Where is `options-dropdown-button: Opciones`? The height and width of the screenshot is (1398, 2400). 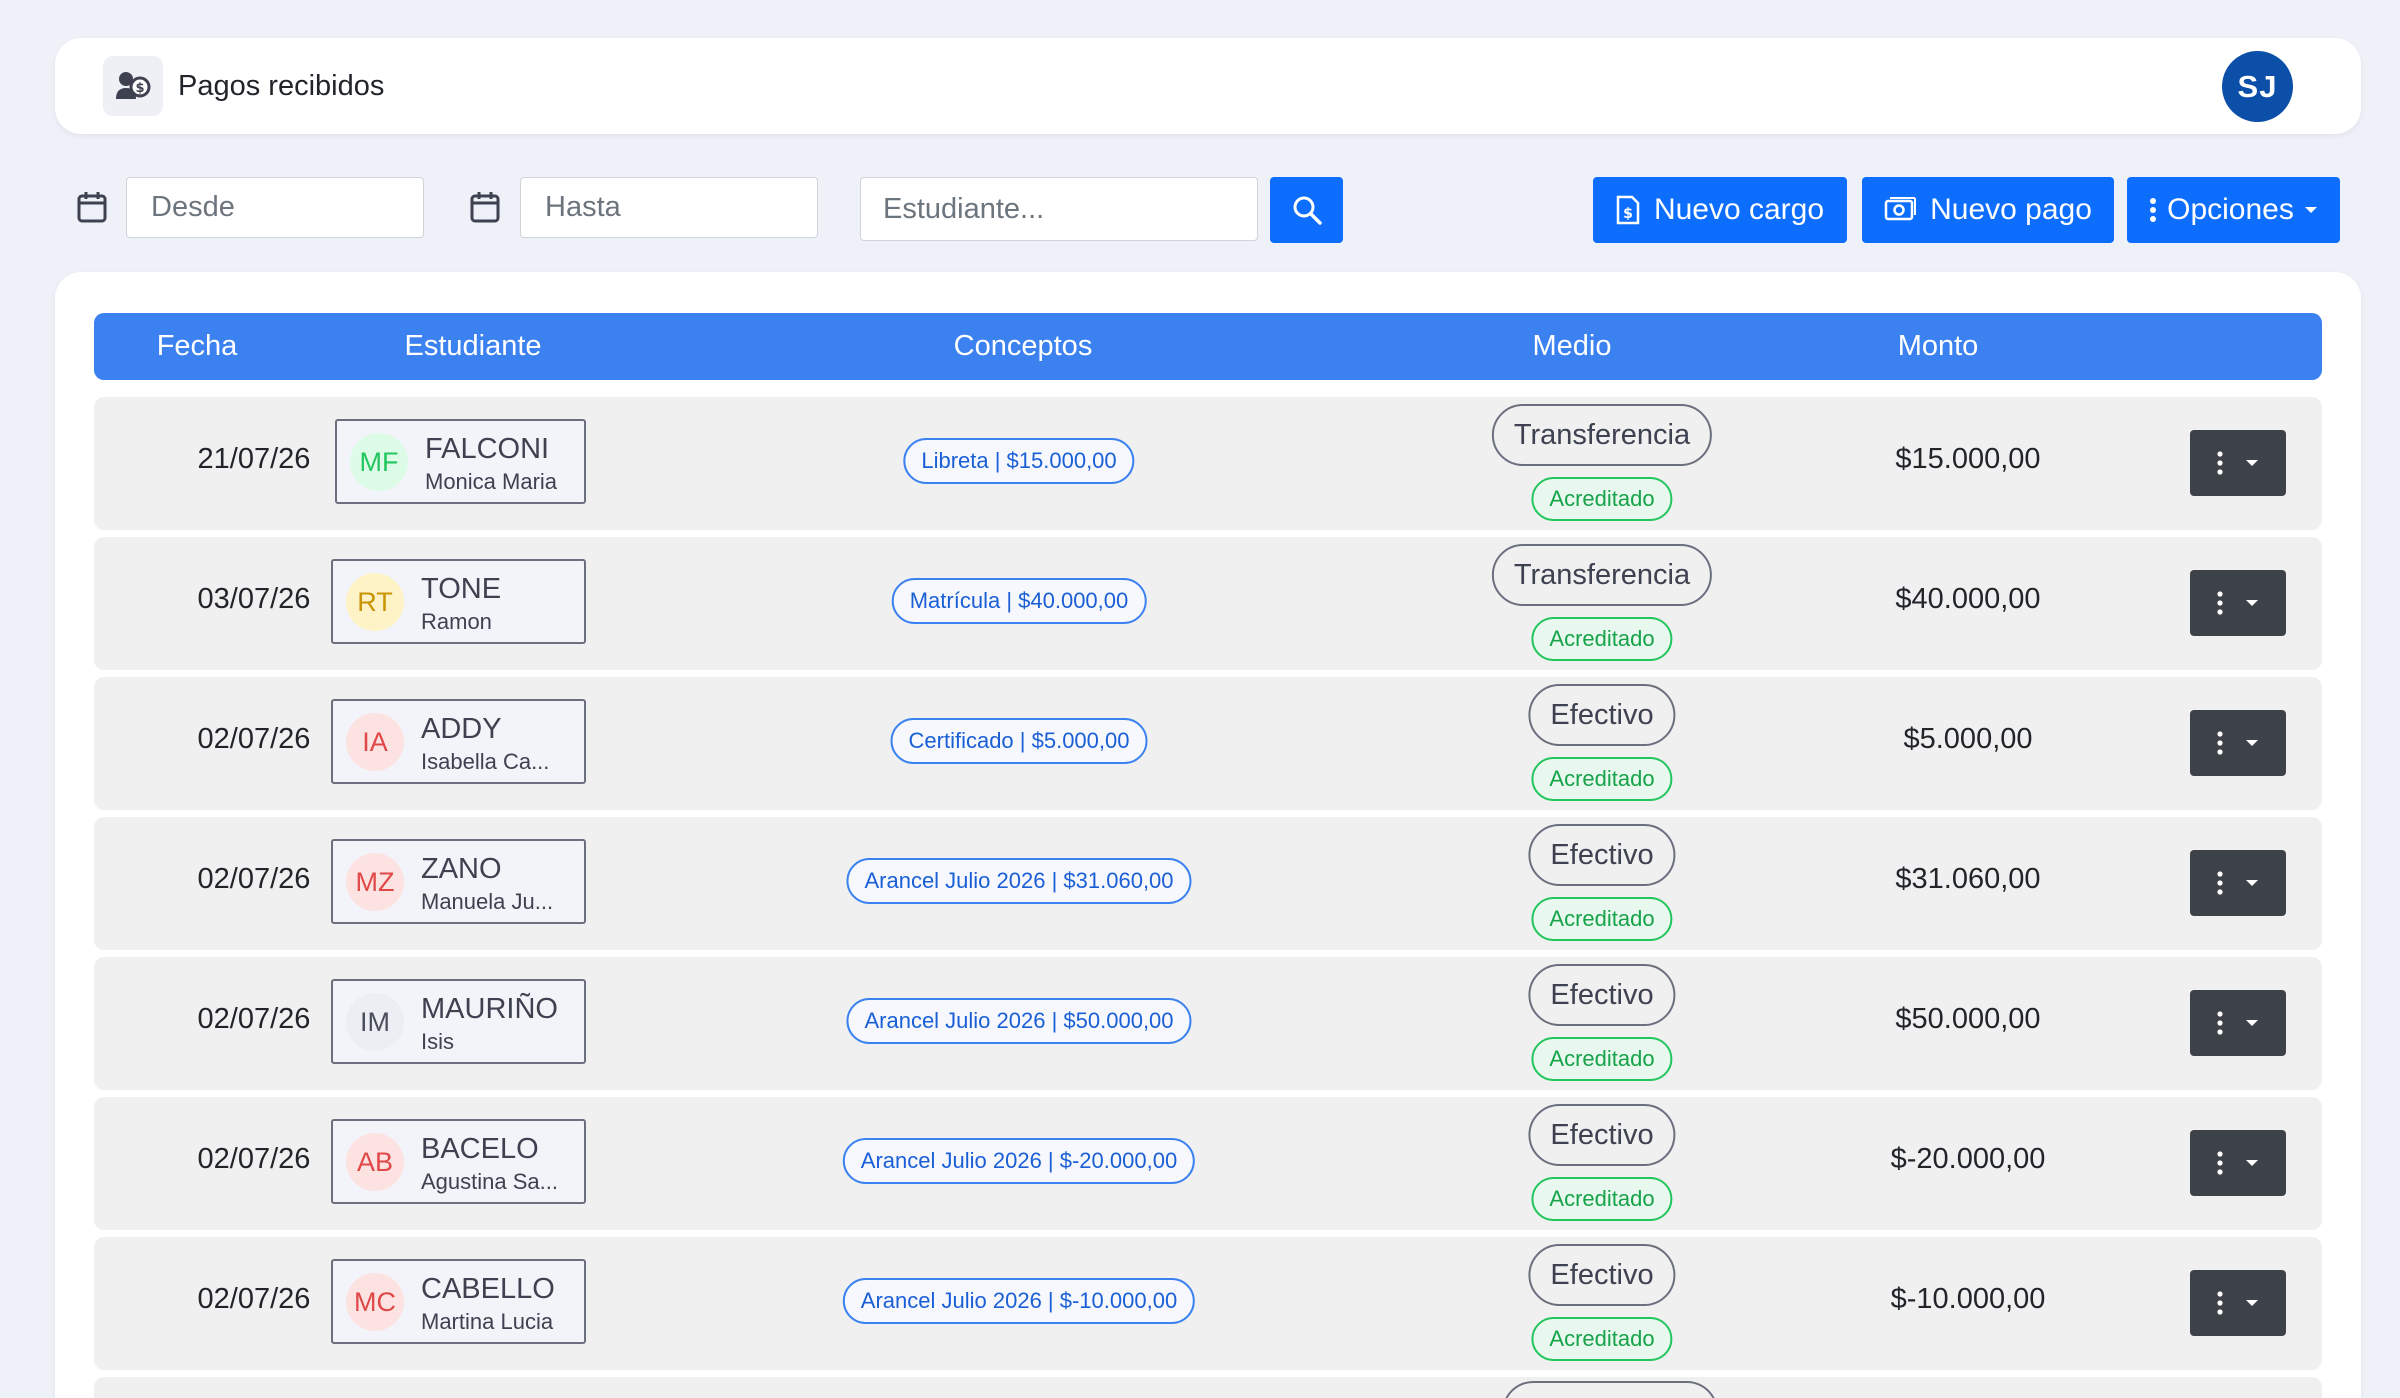 options-dropdown-button: Opciones is located at coordinates (2233, 210).